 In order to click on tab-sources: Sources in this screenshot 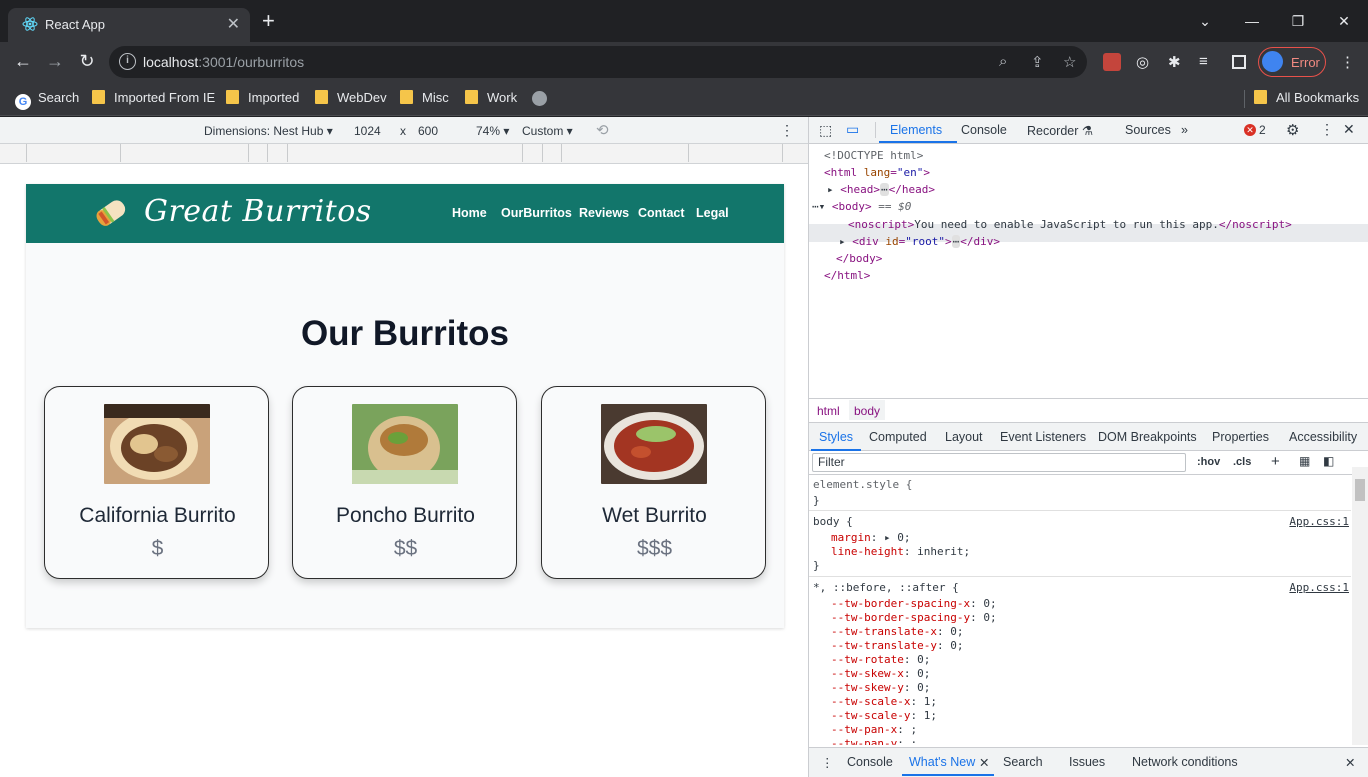, I will do `click(1148, 130)`.